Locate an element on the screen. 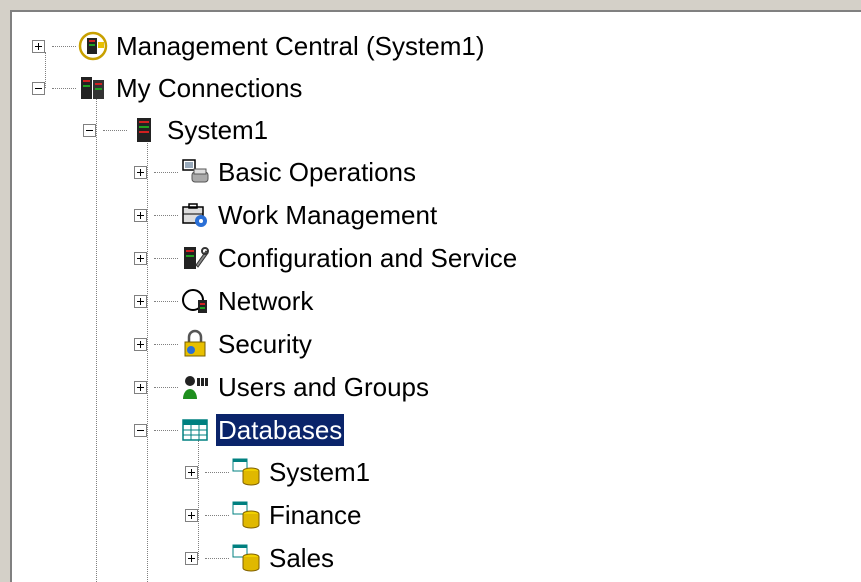 This screenshot has width=861, height=582. tree-item-network: Network is located at coordinates (292, 301).